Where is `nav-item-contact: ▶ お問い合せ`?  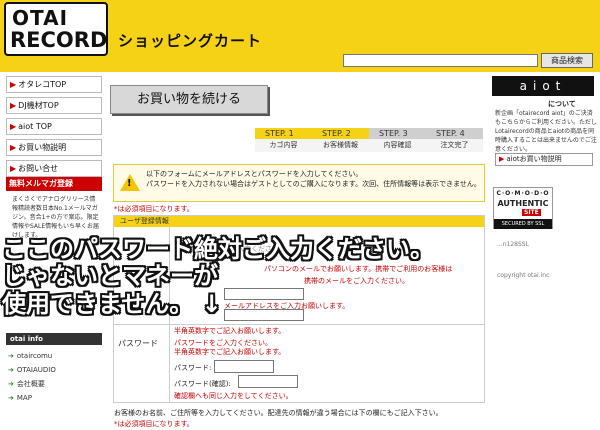 nav-item-contact: ▶ お問い合せ is located at coordinates (54, 168).